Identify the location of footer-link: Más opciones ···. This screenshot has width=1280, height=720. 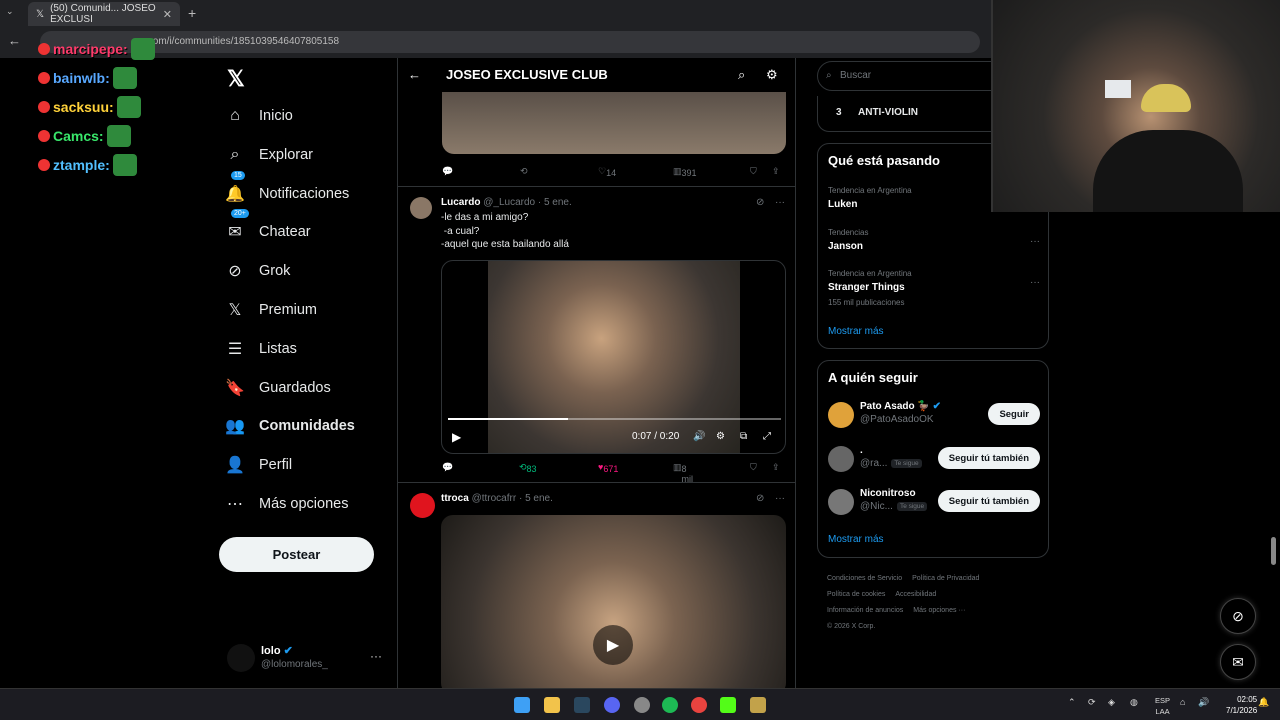
(939, 610).